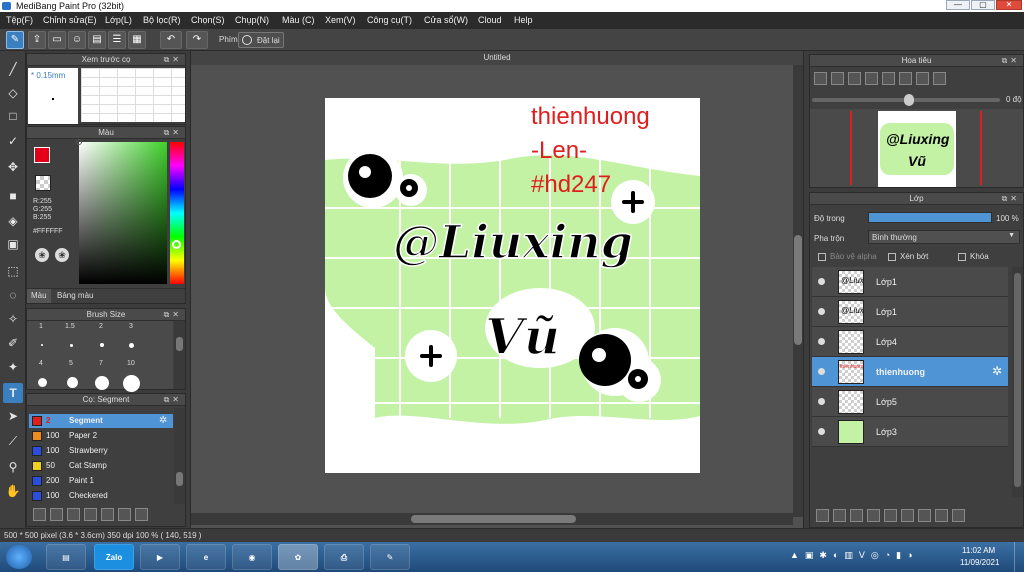 The image size is (1024, 572). What do you see at coordinates (822, 257) in the screenshot?
I see `protect-alpha-checkbox` at bounding box center [822, 257].